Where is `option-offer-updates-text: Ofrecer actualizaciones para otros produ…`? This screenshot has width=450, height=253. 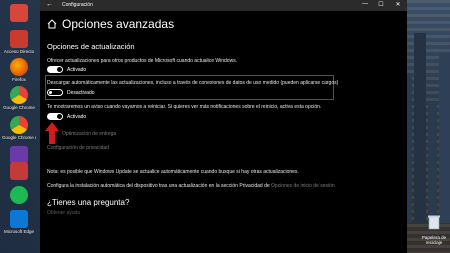
option-offer-updates-text: Ofrecer actualizaciones para otros produ… is located at coordinates (142, 61).